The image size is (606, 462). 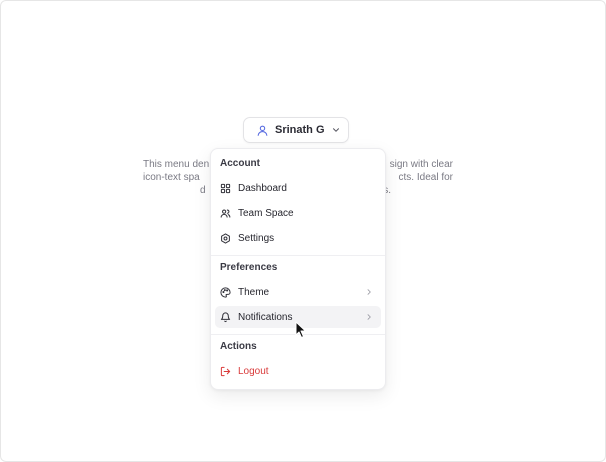 What do you see at coordinates (225, 292) in the screenshot?
I see `palette-icon` at bounding box center [225, 292].